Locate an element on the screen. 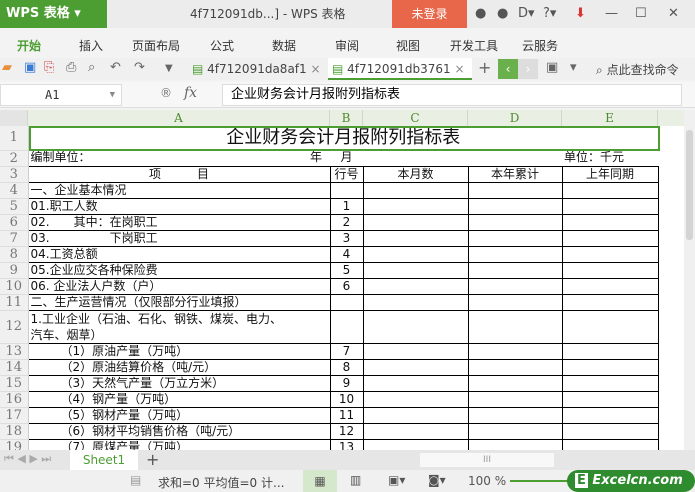  row-header: 7 is located at coordinates (14, 238).